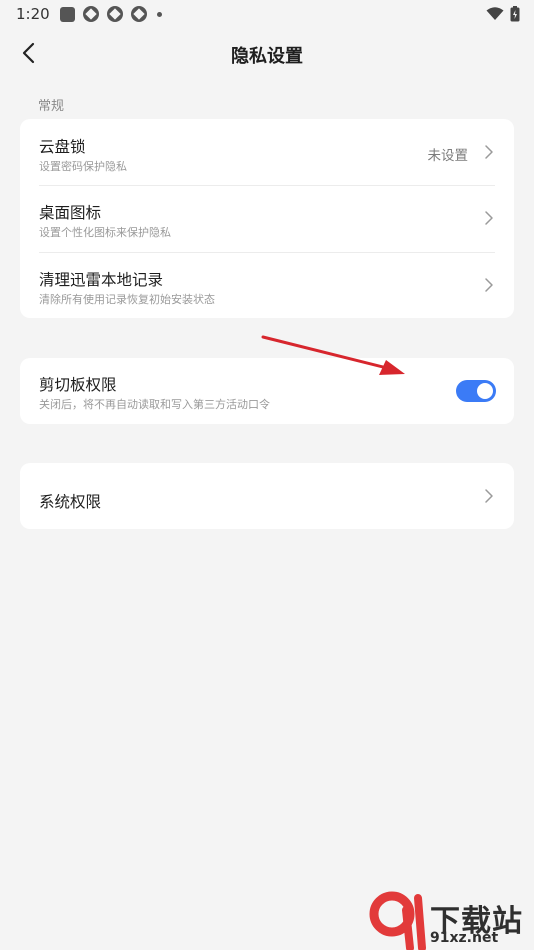 The image size is (534, 950). I want to click on cloud-lock-title: 云盘锁, so click(62, 147).